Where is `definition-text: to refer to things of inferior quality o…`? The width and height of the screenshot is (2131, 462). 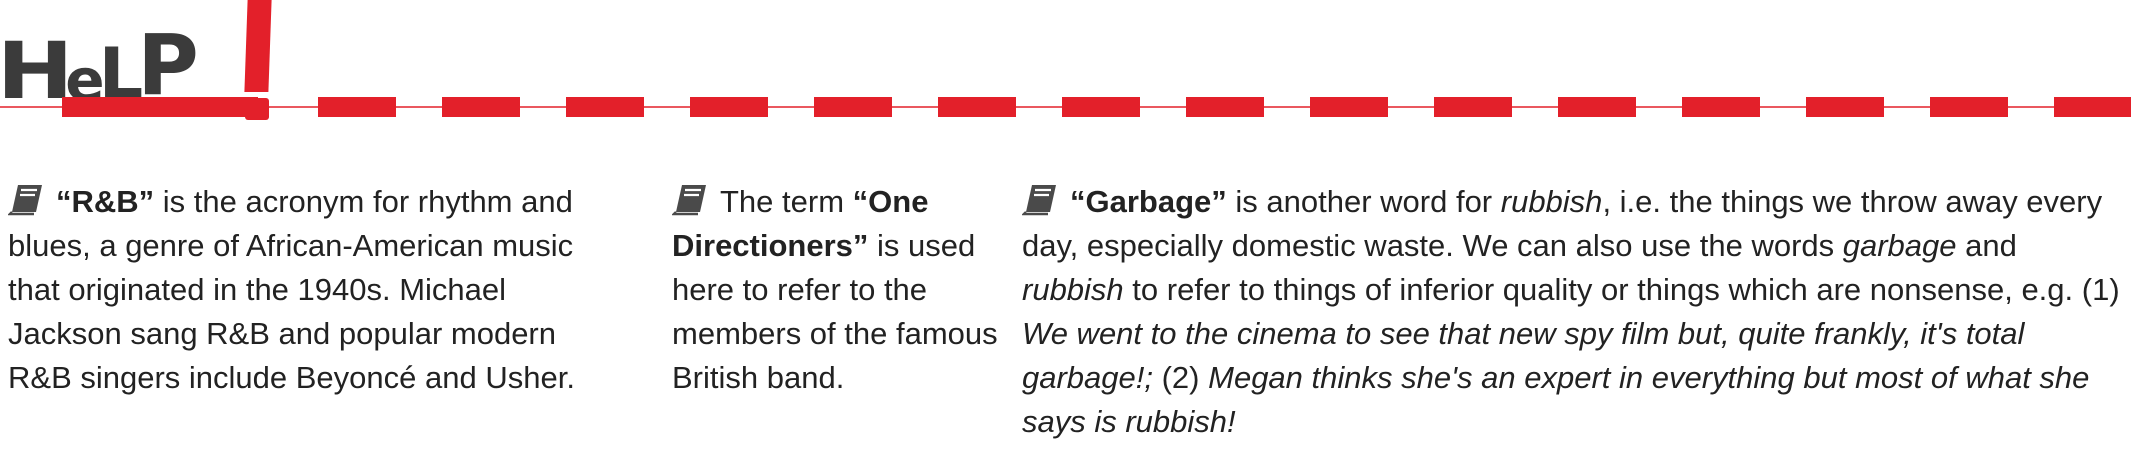
definition-text: to refer to things of inferior quality o… is located at coordinates (1621, 289).